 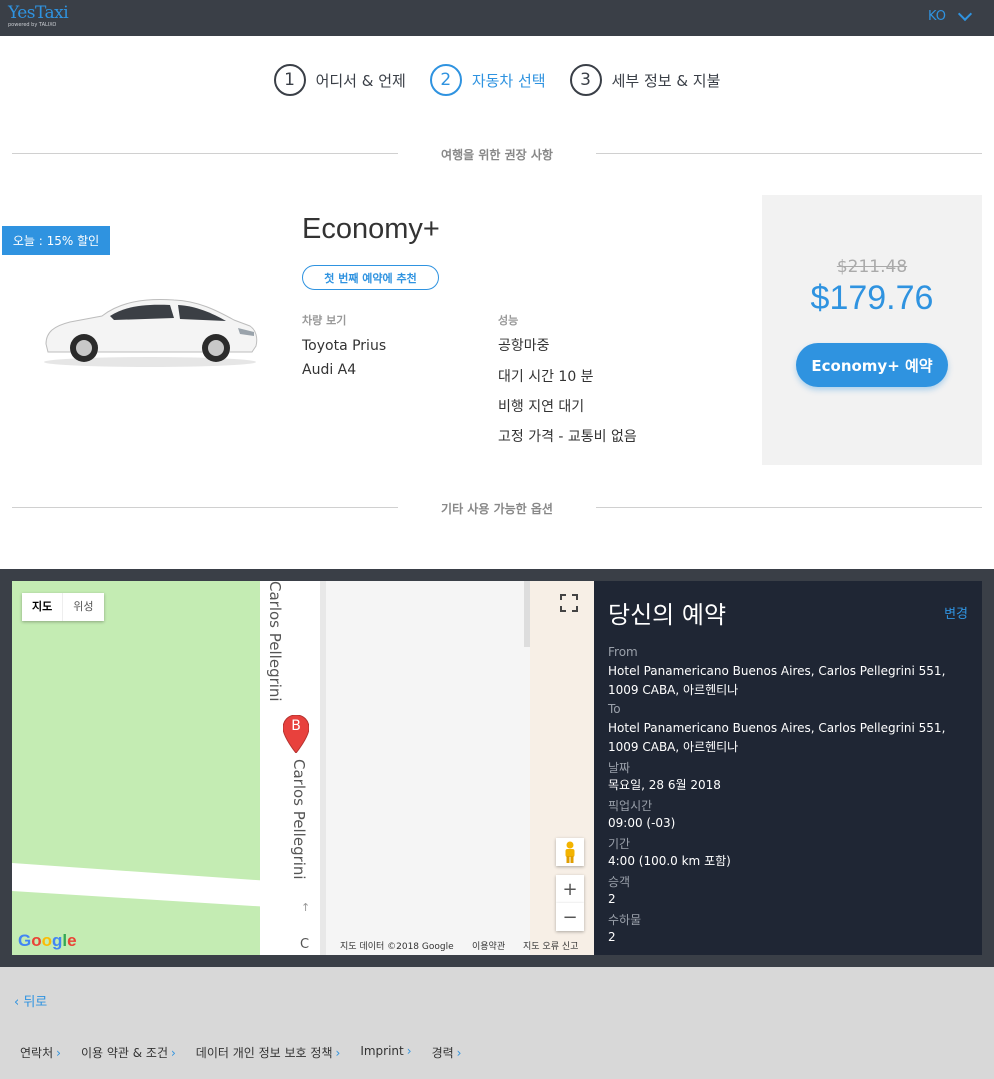 What do you see at coordinates (950, 15) in the screenshot?
I see `language-selector: KO` at bounding box center [950, 15].